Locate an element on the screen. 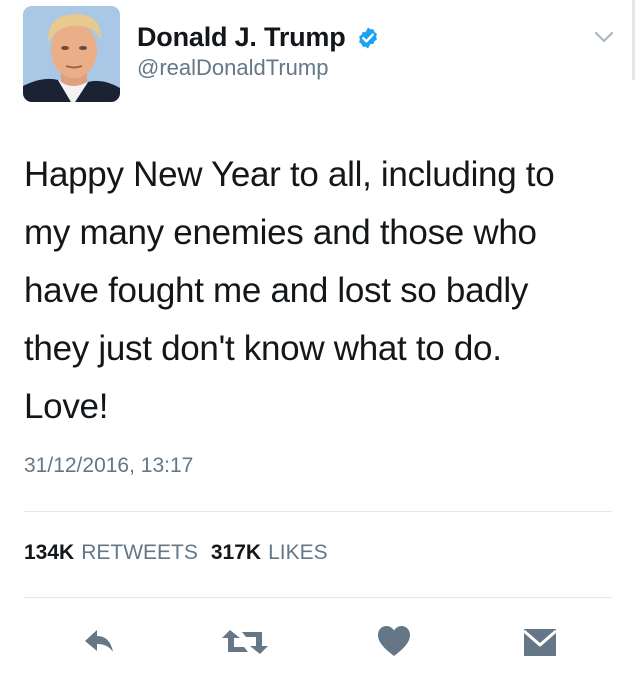  retweets-stat: 134K RETWEETS is located at coordinates (111, 553).